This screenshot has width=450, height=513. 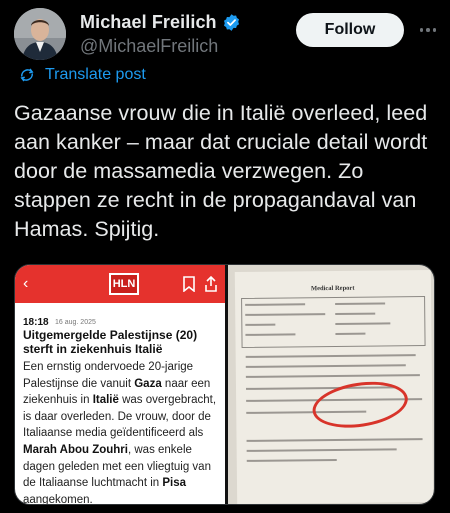 What do you see at coordinates (75, 449) in the screenshot?
I see `article-body-segment: Marah Abou Zouhri` at bounding box center [75, 449].